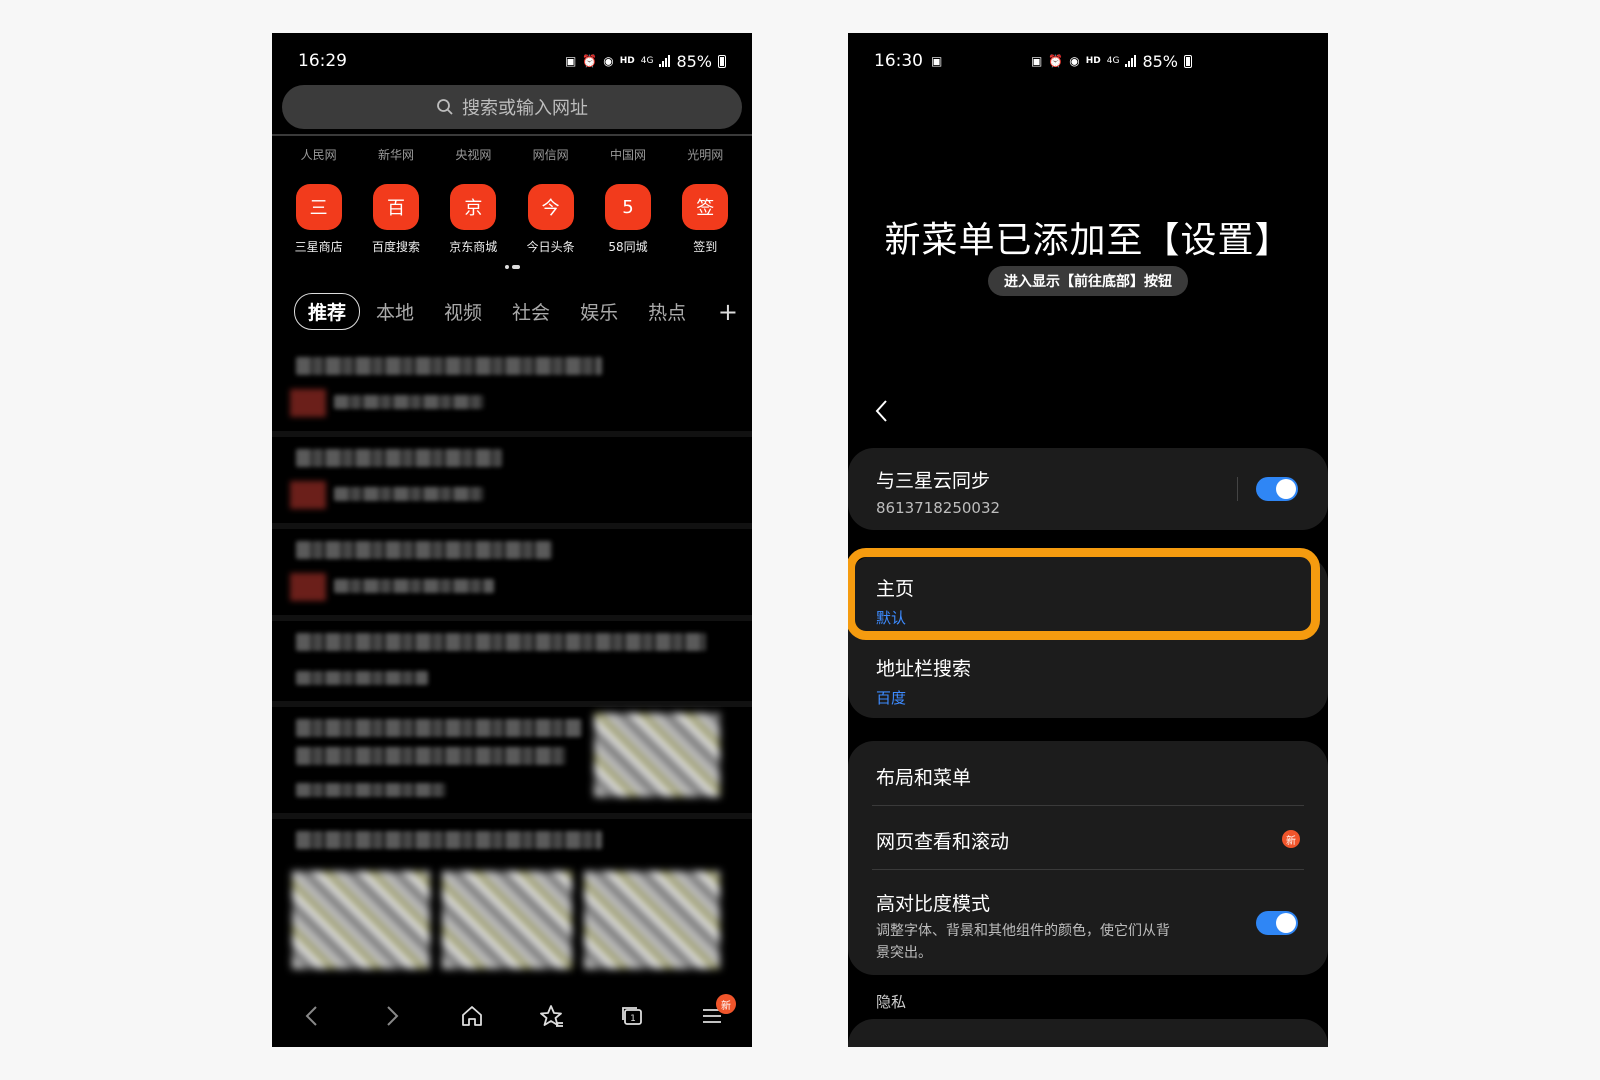 The width and height of the screenshot is (1600, 1080). I want to click on site-link: 央视网, so click(473, 154).